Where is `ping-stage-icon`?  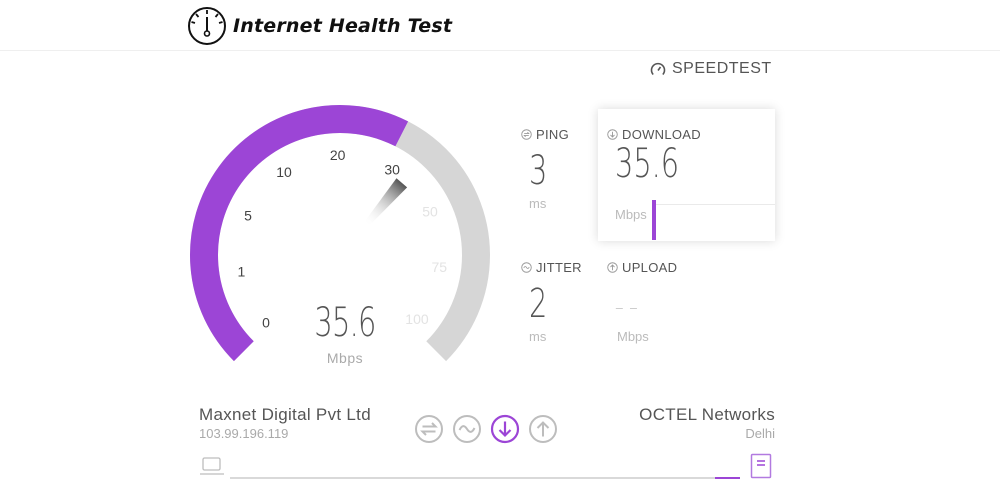
ping-stage-icon is located at coordinates (429, 429).